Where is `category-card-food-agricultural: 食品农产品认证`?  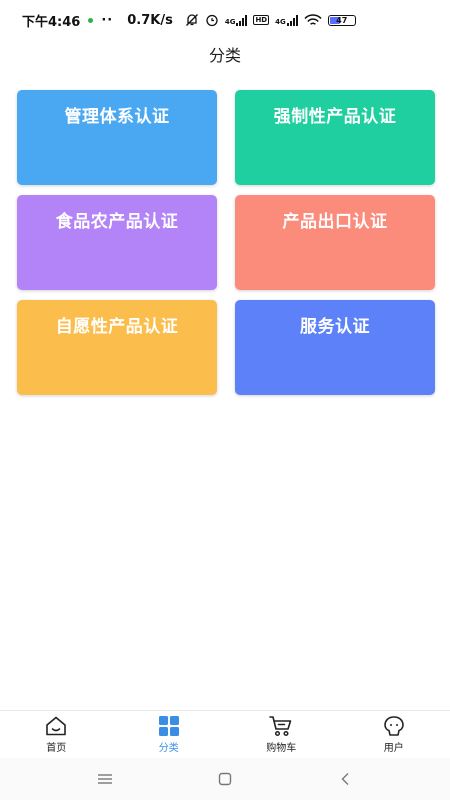
category-card-food-agricultural: 食品农产品认证 is located at coordinates (117, 242).